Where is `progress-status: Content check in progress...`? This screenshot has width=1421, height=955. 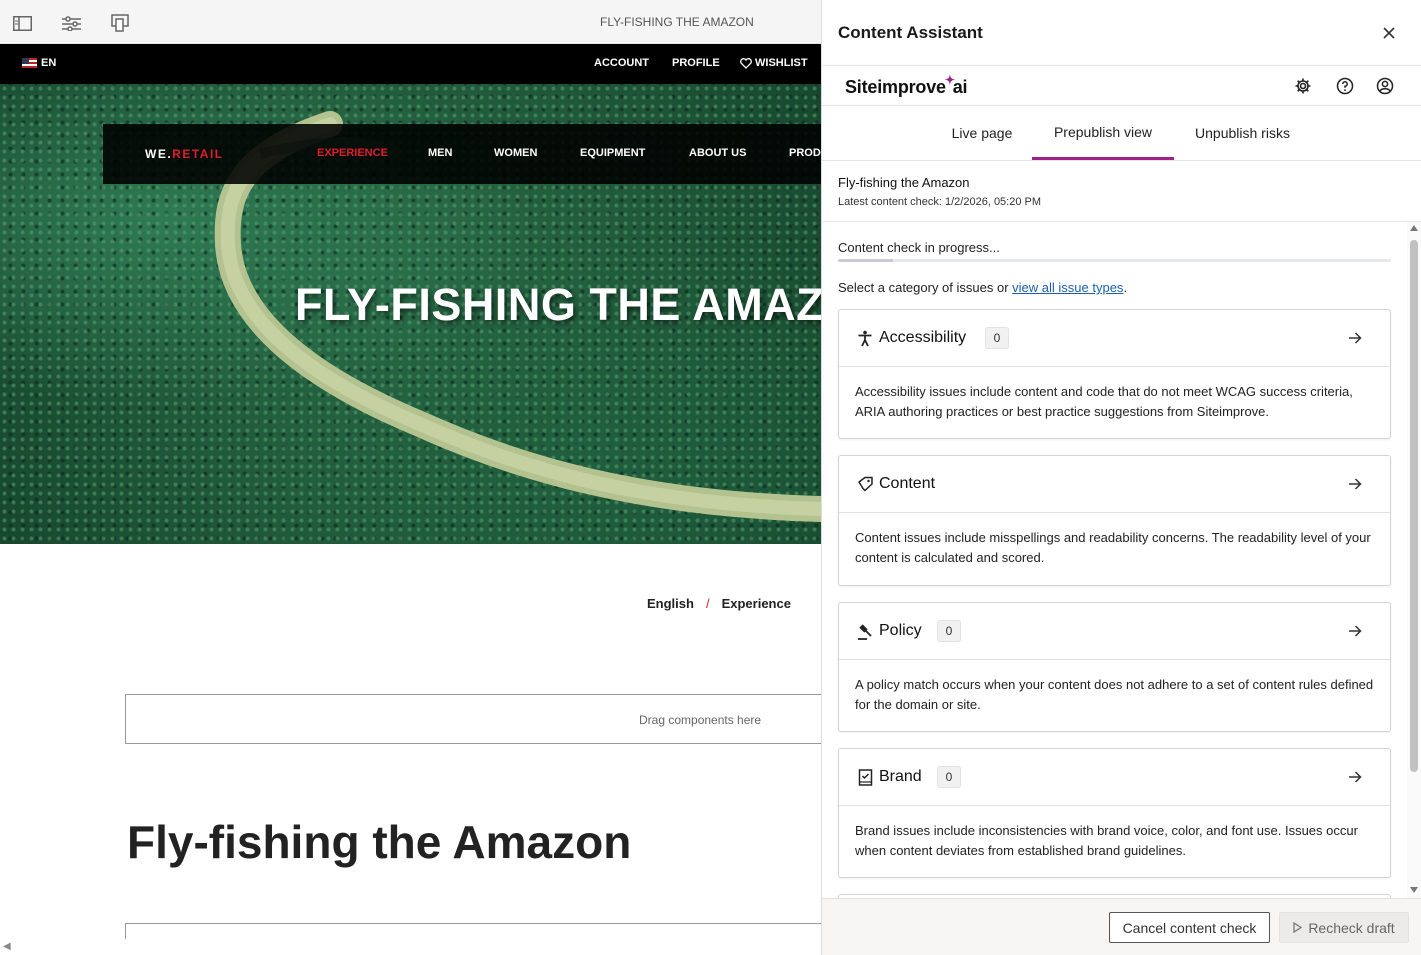 progress-status: Content check in progress... is located at coordinates (919, 247).